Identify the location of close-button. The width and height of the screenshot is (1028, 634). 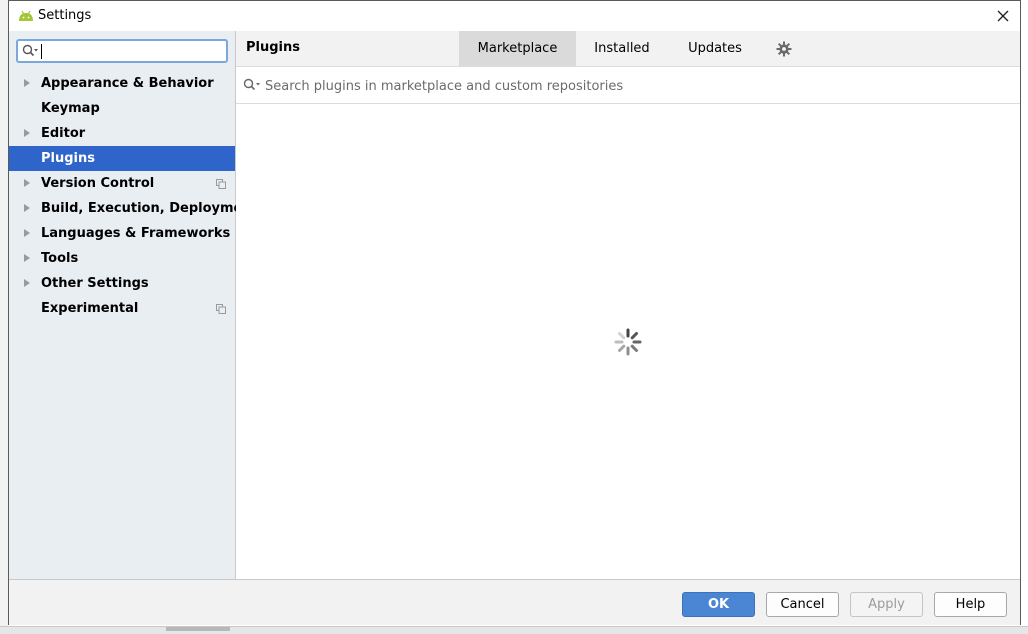
(1003, 16).